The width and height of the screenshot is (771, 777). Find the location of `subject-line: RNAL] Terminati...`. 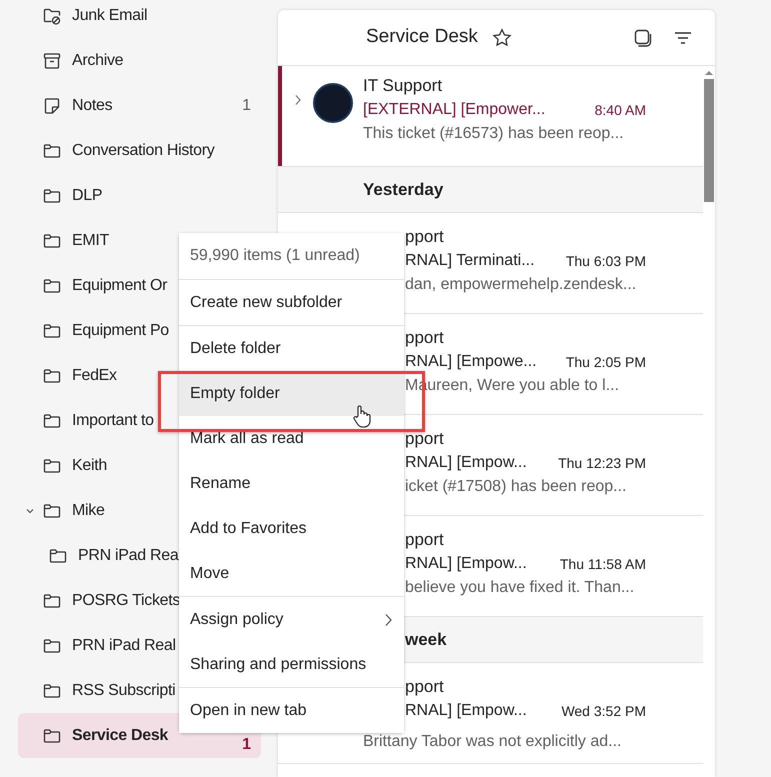

subject-line: RNAL] Terminati... is located at coordinates (470, 261).